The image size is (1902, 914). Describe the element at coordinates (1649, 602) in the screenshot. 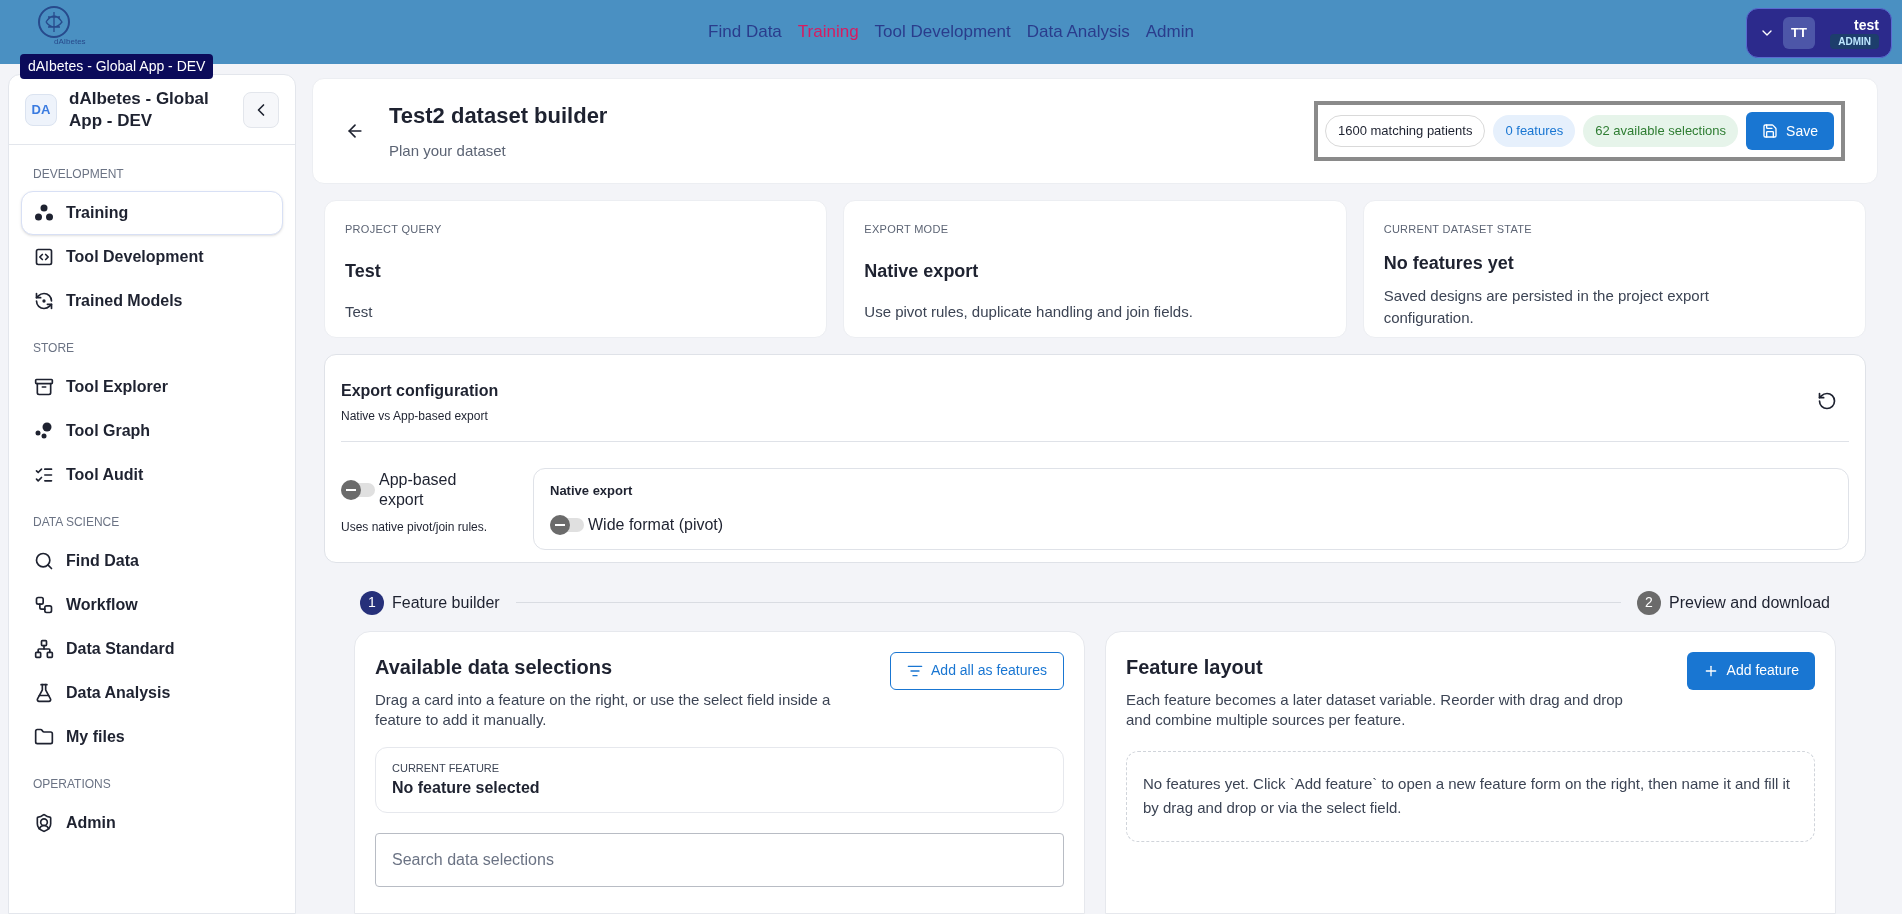

I see `step-number: 2` at that location.